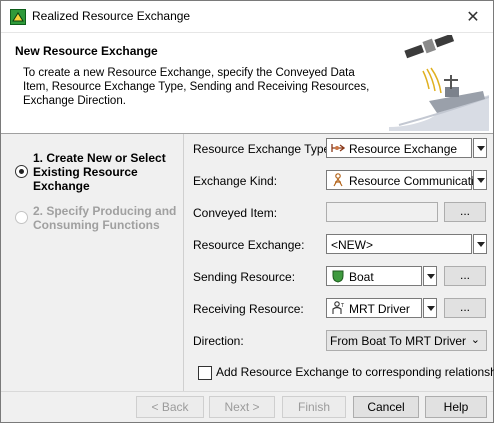 This screenshot has width=494, height=423. What do you see at coordinates (361, 277) in the screenshot?
I see `sending-resource-value: Boat` at bounding box center [361, 277].